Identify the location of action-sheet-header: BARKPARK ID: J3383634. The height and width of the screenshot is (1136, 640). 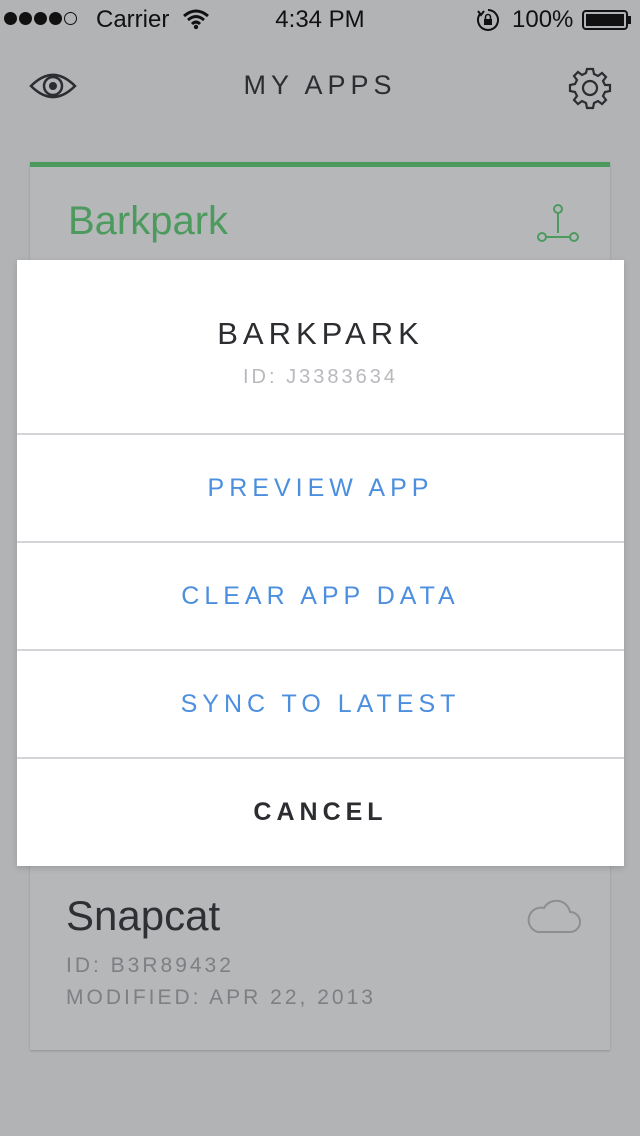
(320, 347).